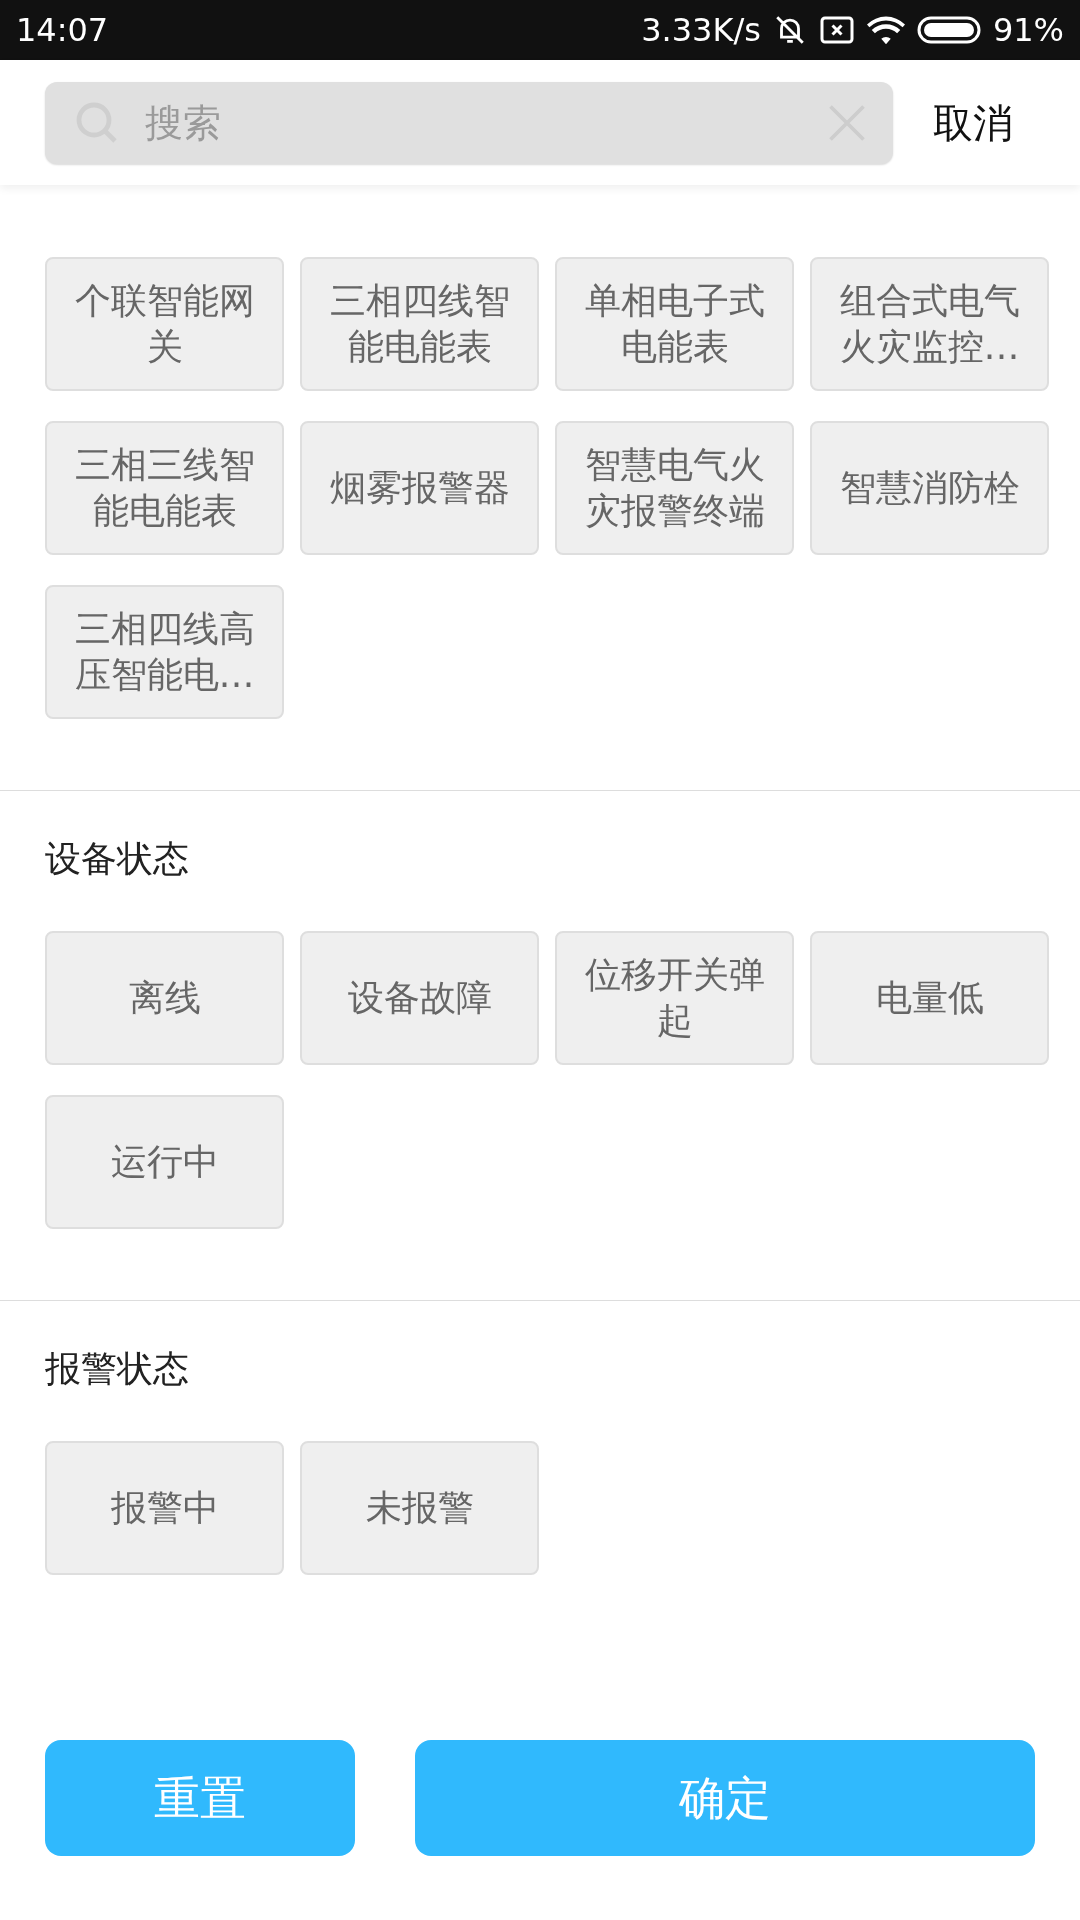 The width and height of the screenshot is (1080, 1920). What do you see at coordinates (948, 30) in the screenshot?
I see `battery-icon` at bounding box center [948, 30].